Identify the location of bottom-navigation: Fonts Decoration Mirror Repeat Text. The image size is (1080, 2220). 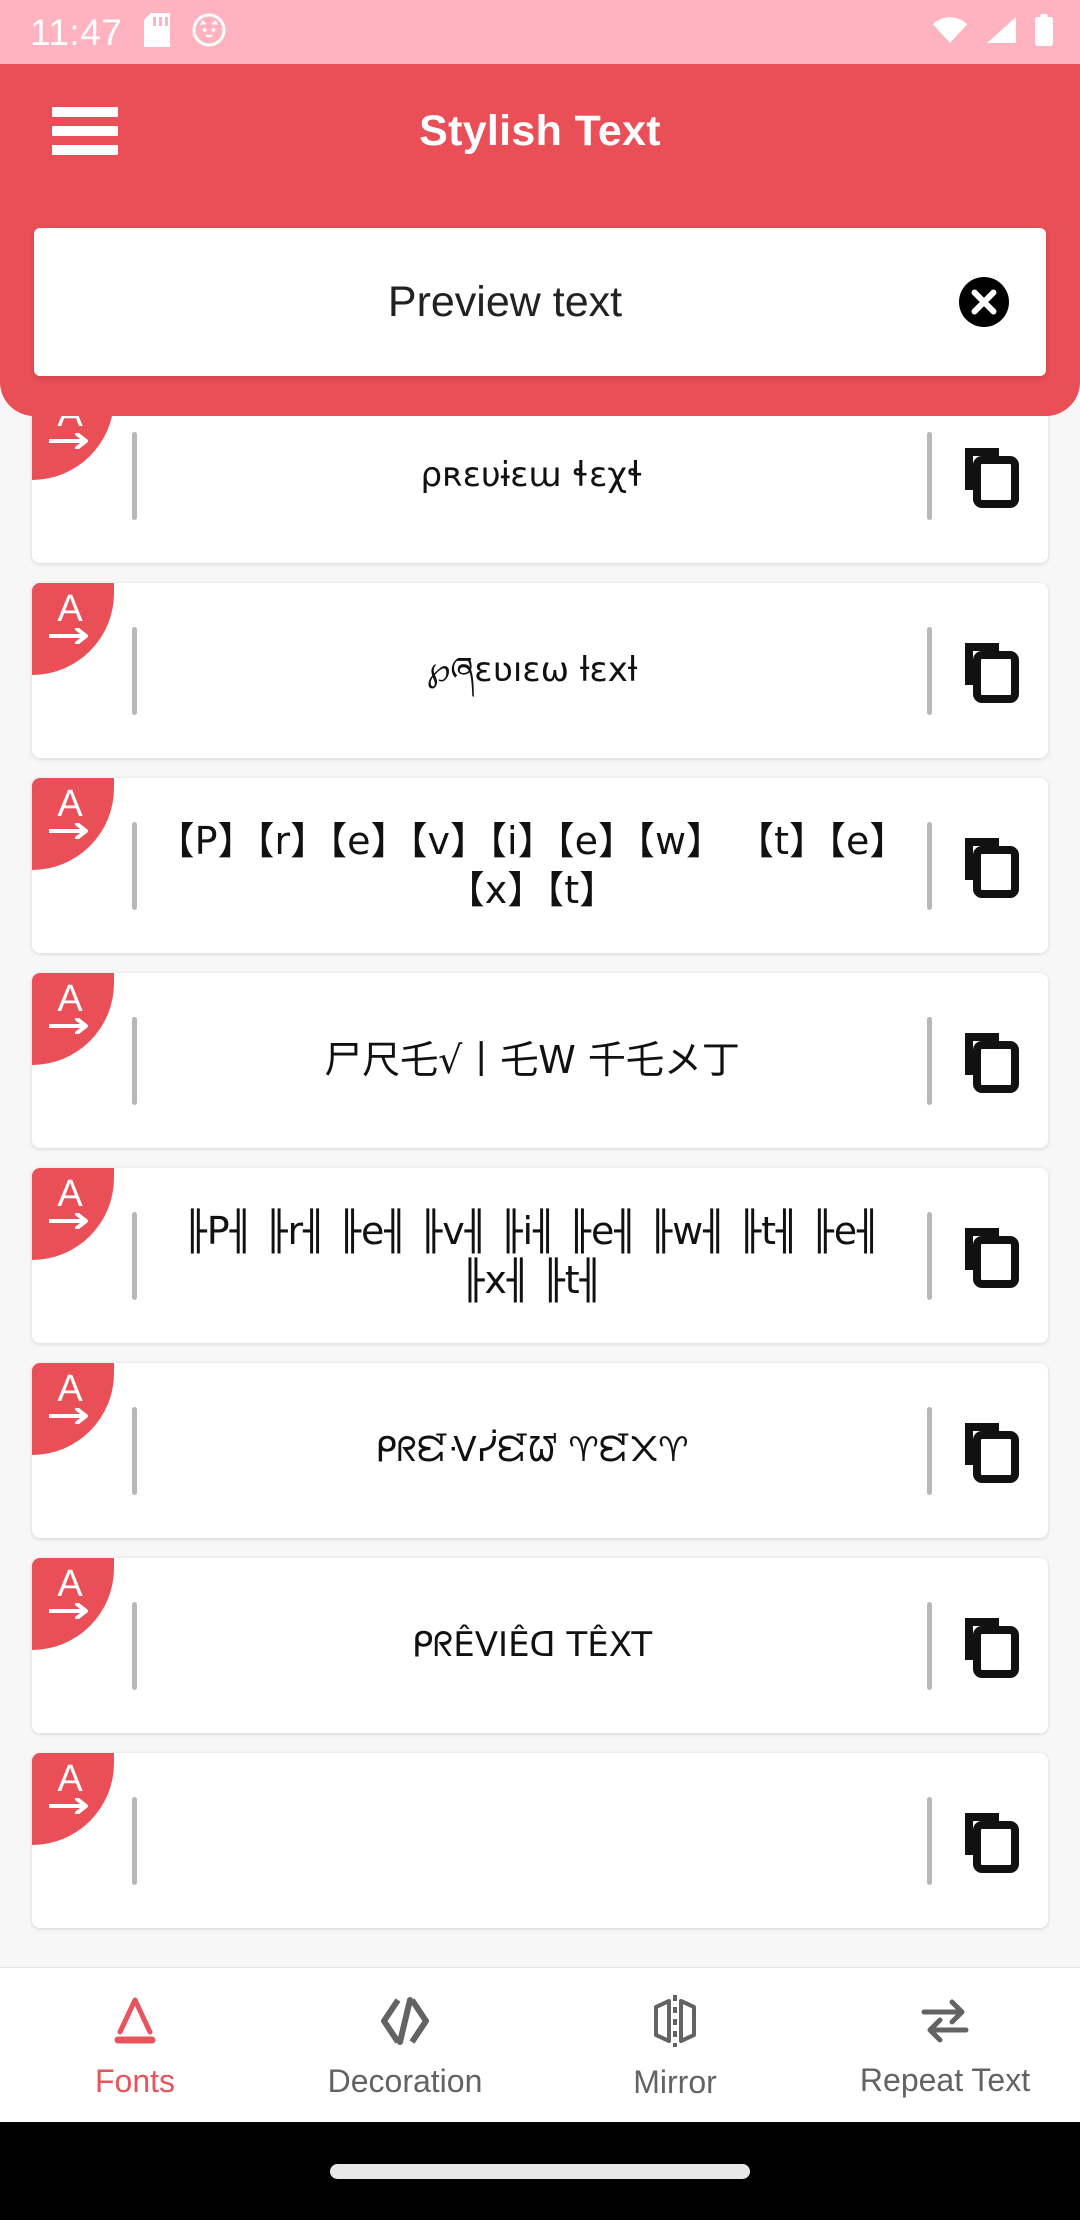
(540, 2044).